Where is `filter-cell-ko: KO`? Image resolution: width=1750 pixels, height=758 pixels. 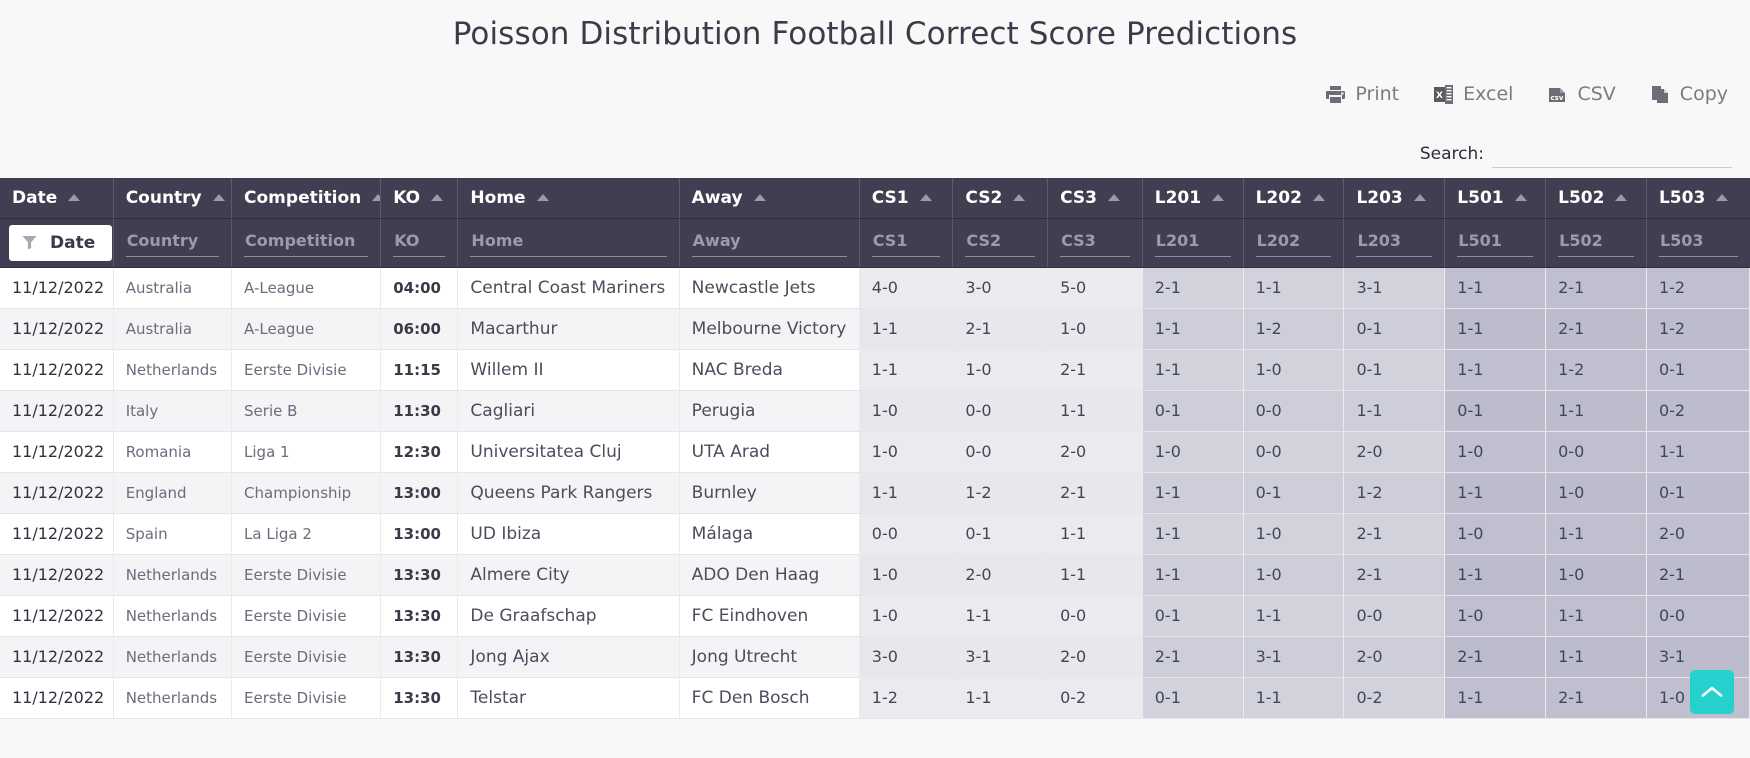 filter-cell-ko: KO is located at coordinates (419, 243).